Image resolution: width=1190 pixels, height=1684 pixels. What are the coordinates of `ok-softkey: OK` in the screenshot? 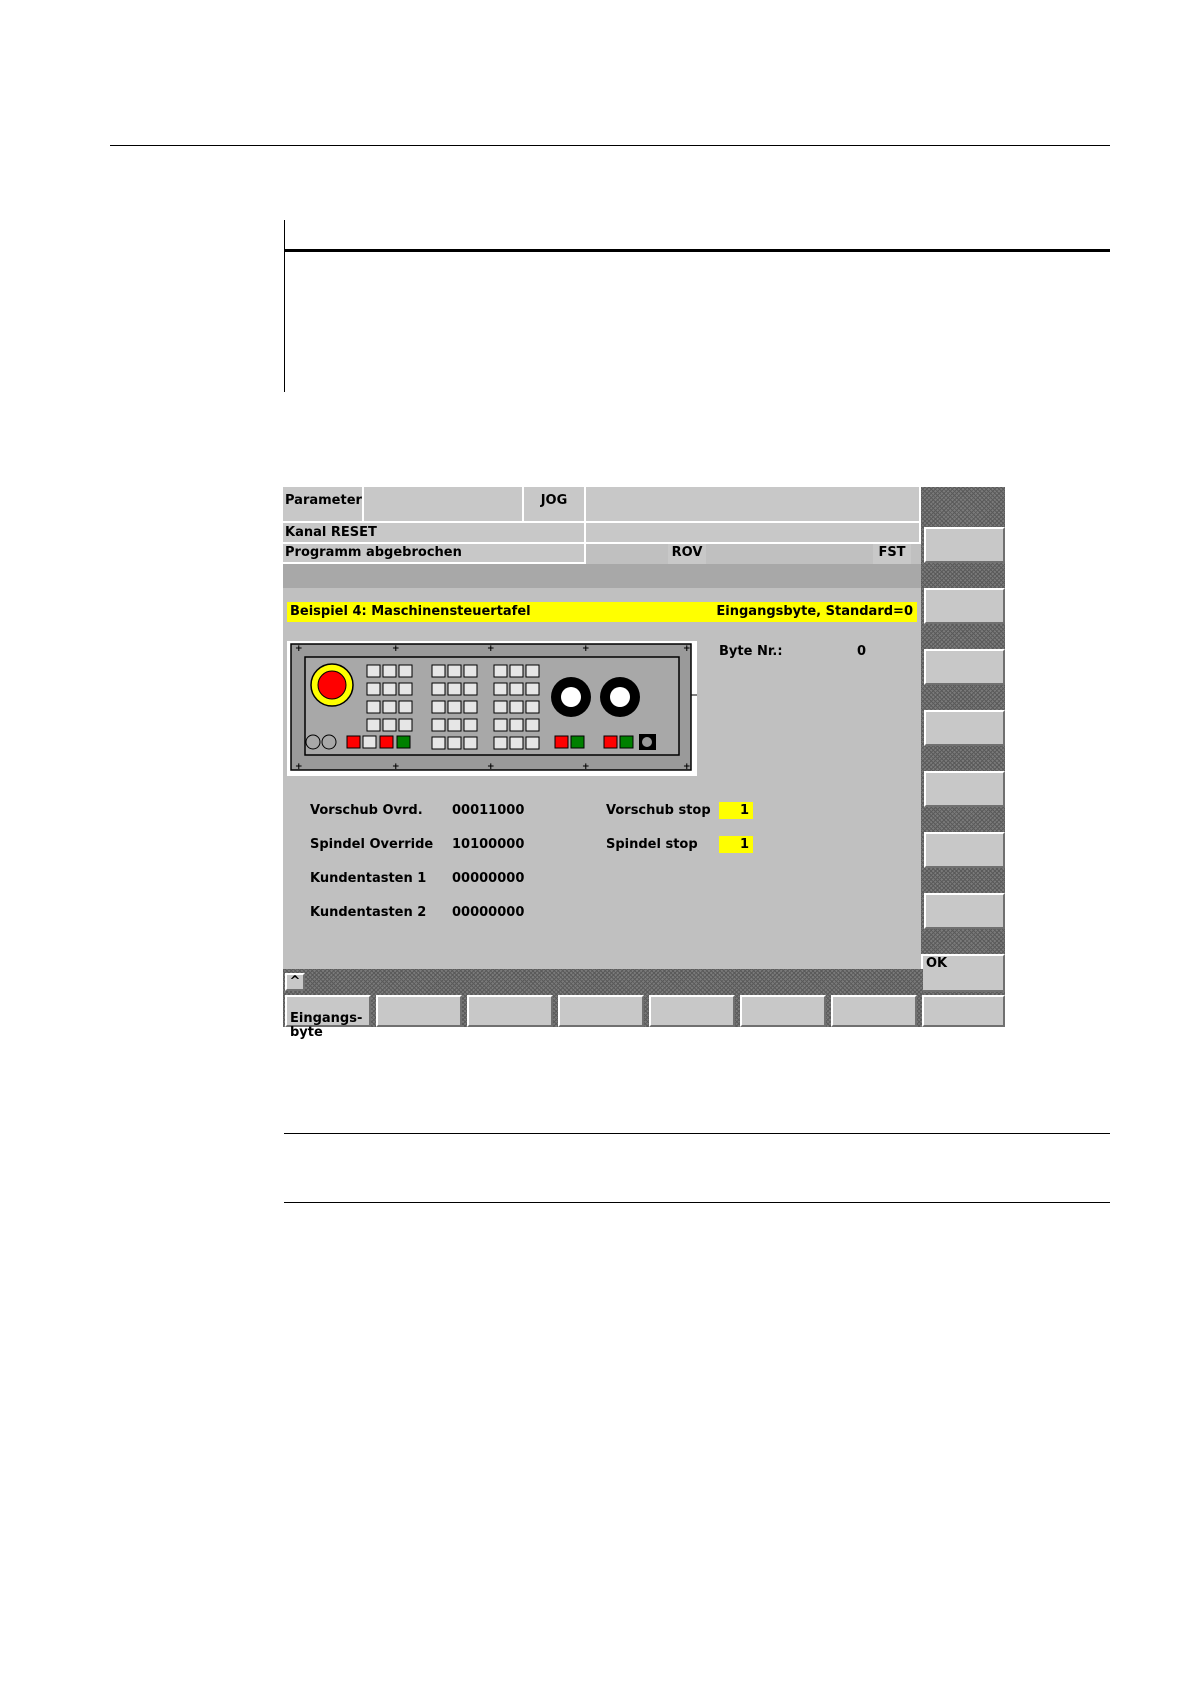 It's located at (963, 973).